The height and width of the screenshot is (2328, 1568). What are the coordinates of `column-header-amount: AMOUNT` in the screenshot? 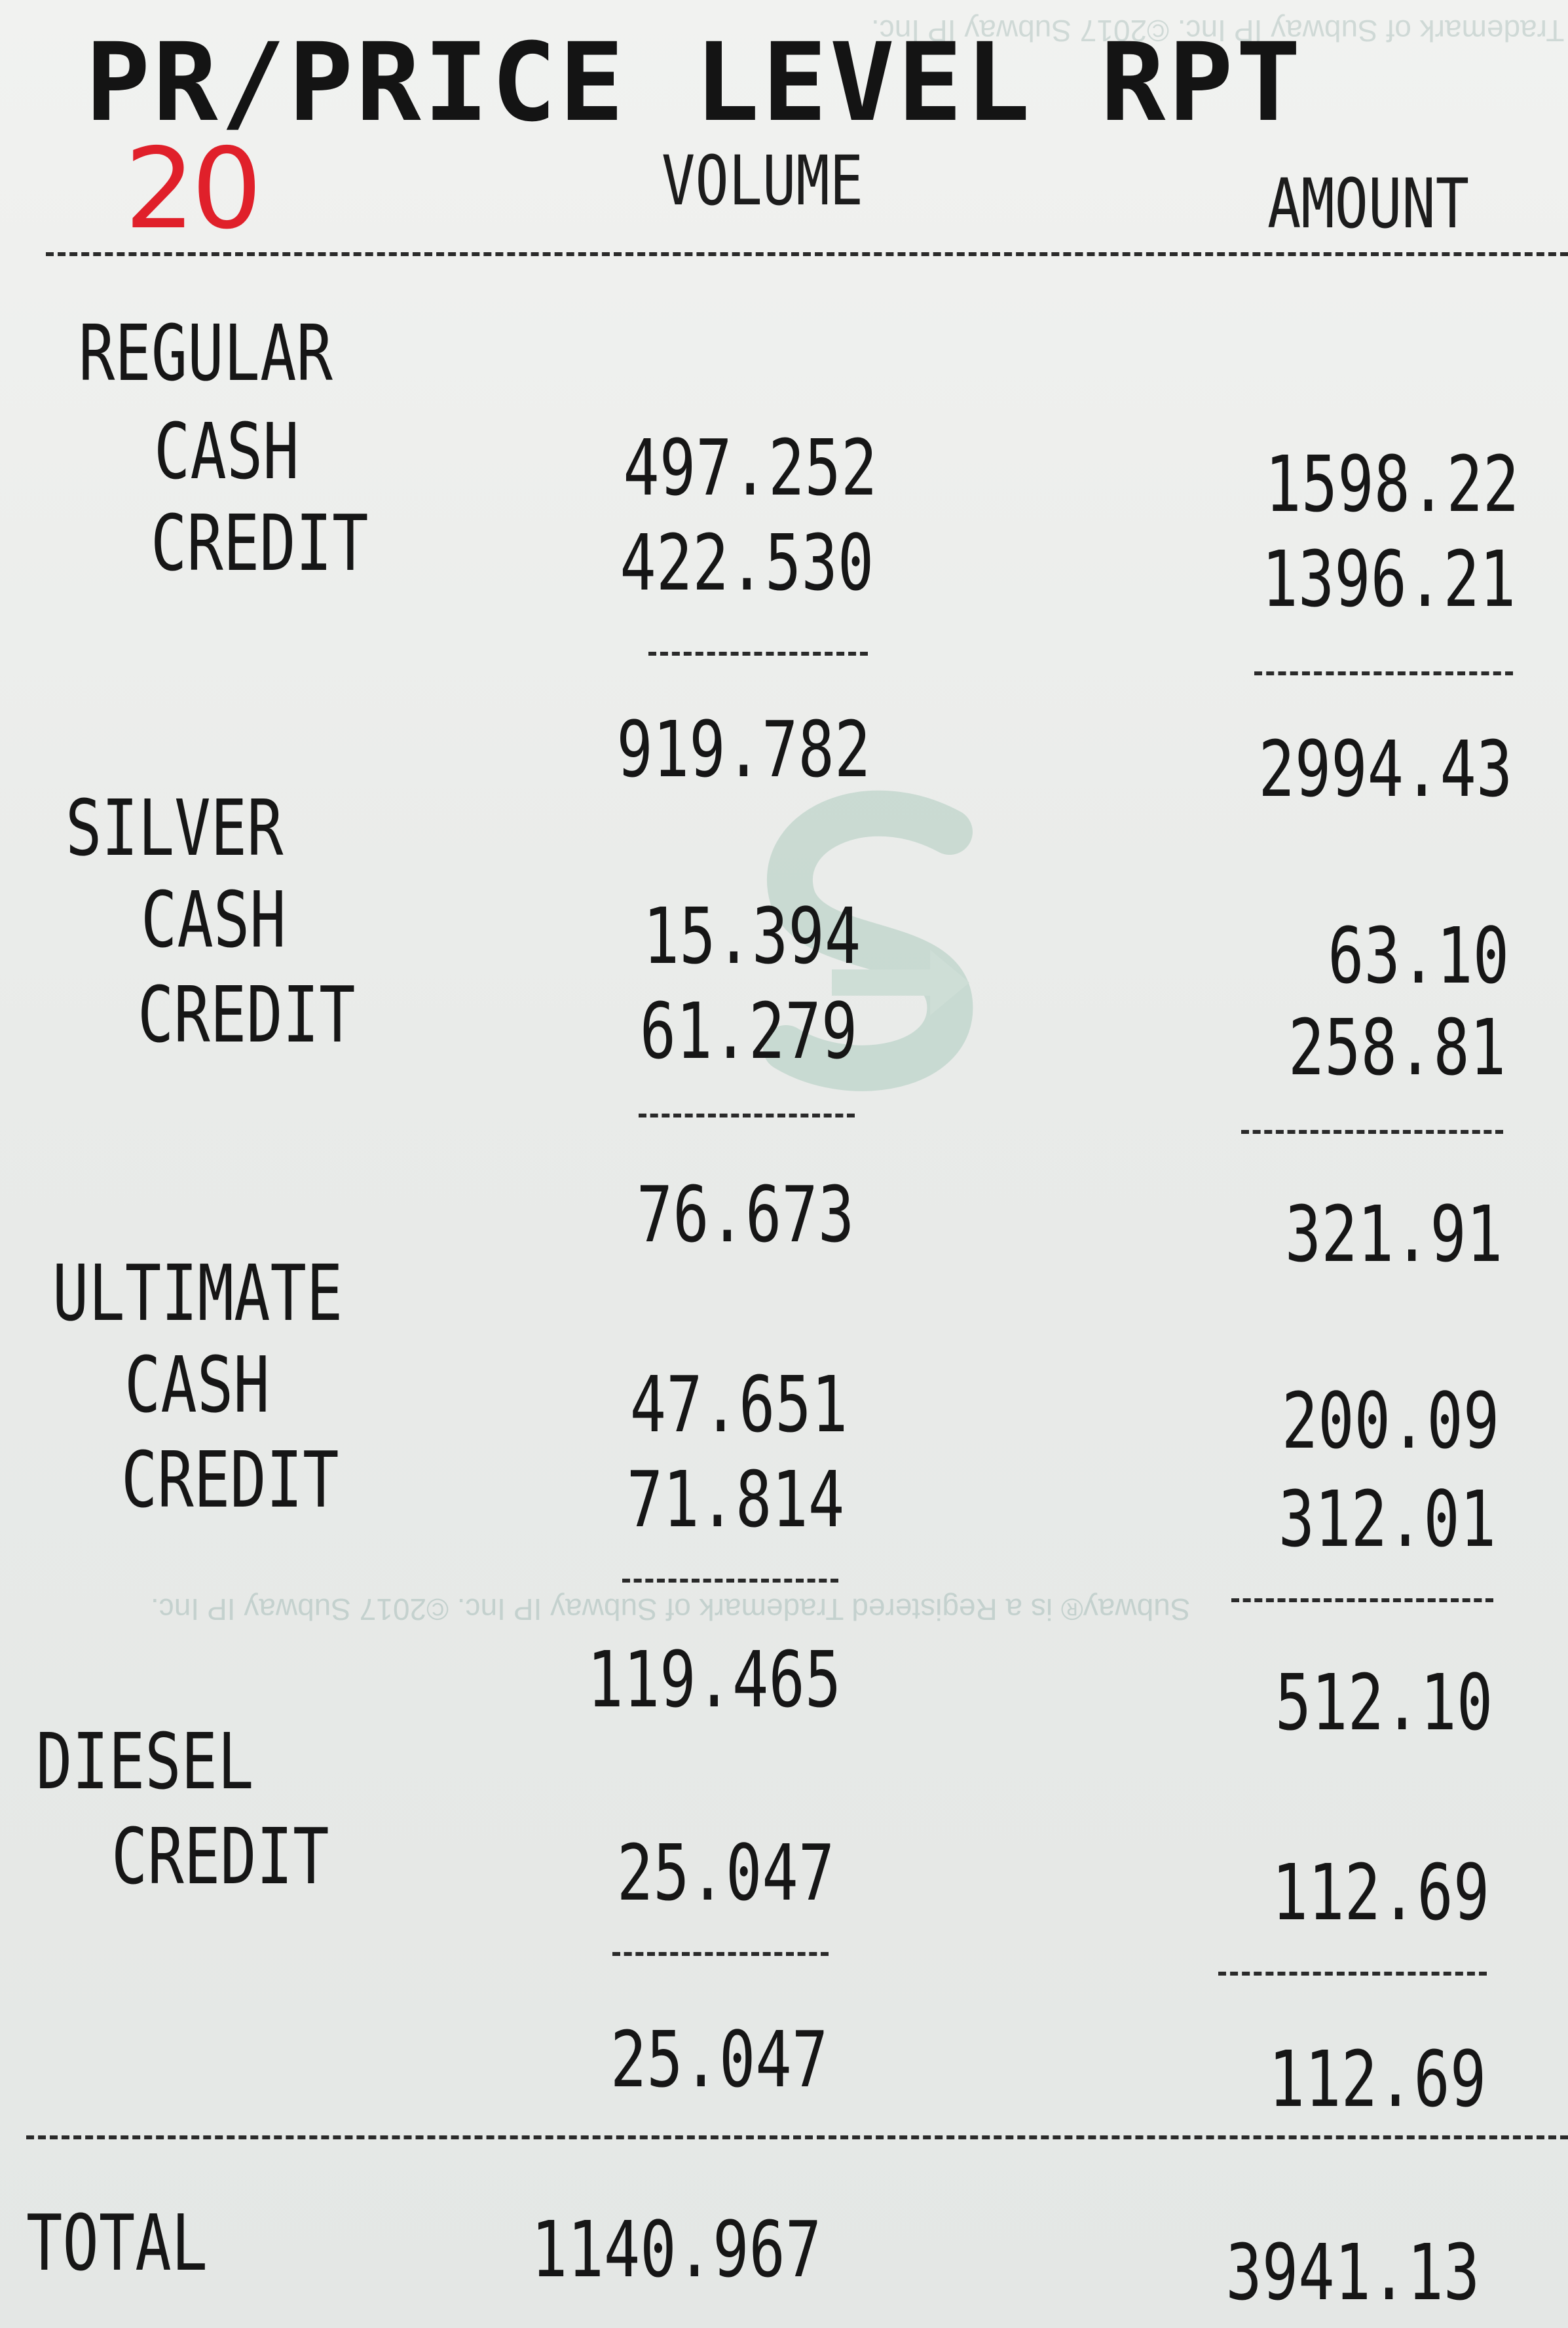 It's located at (1368, 204).